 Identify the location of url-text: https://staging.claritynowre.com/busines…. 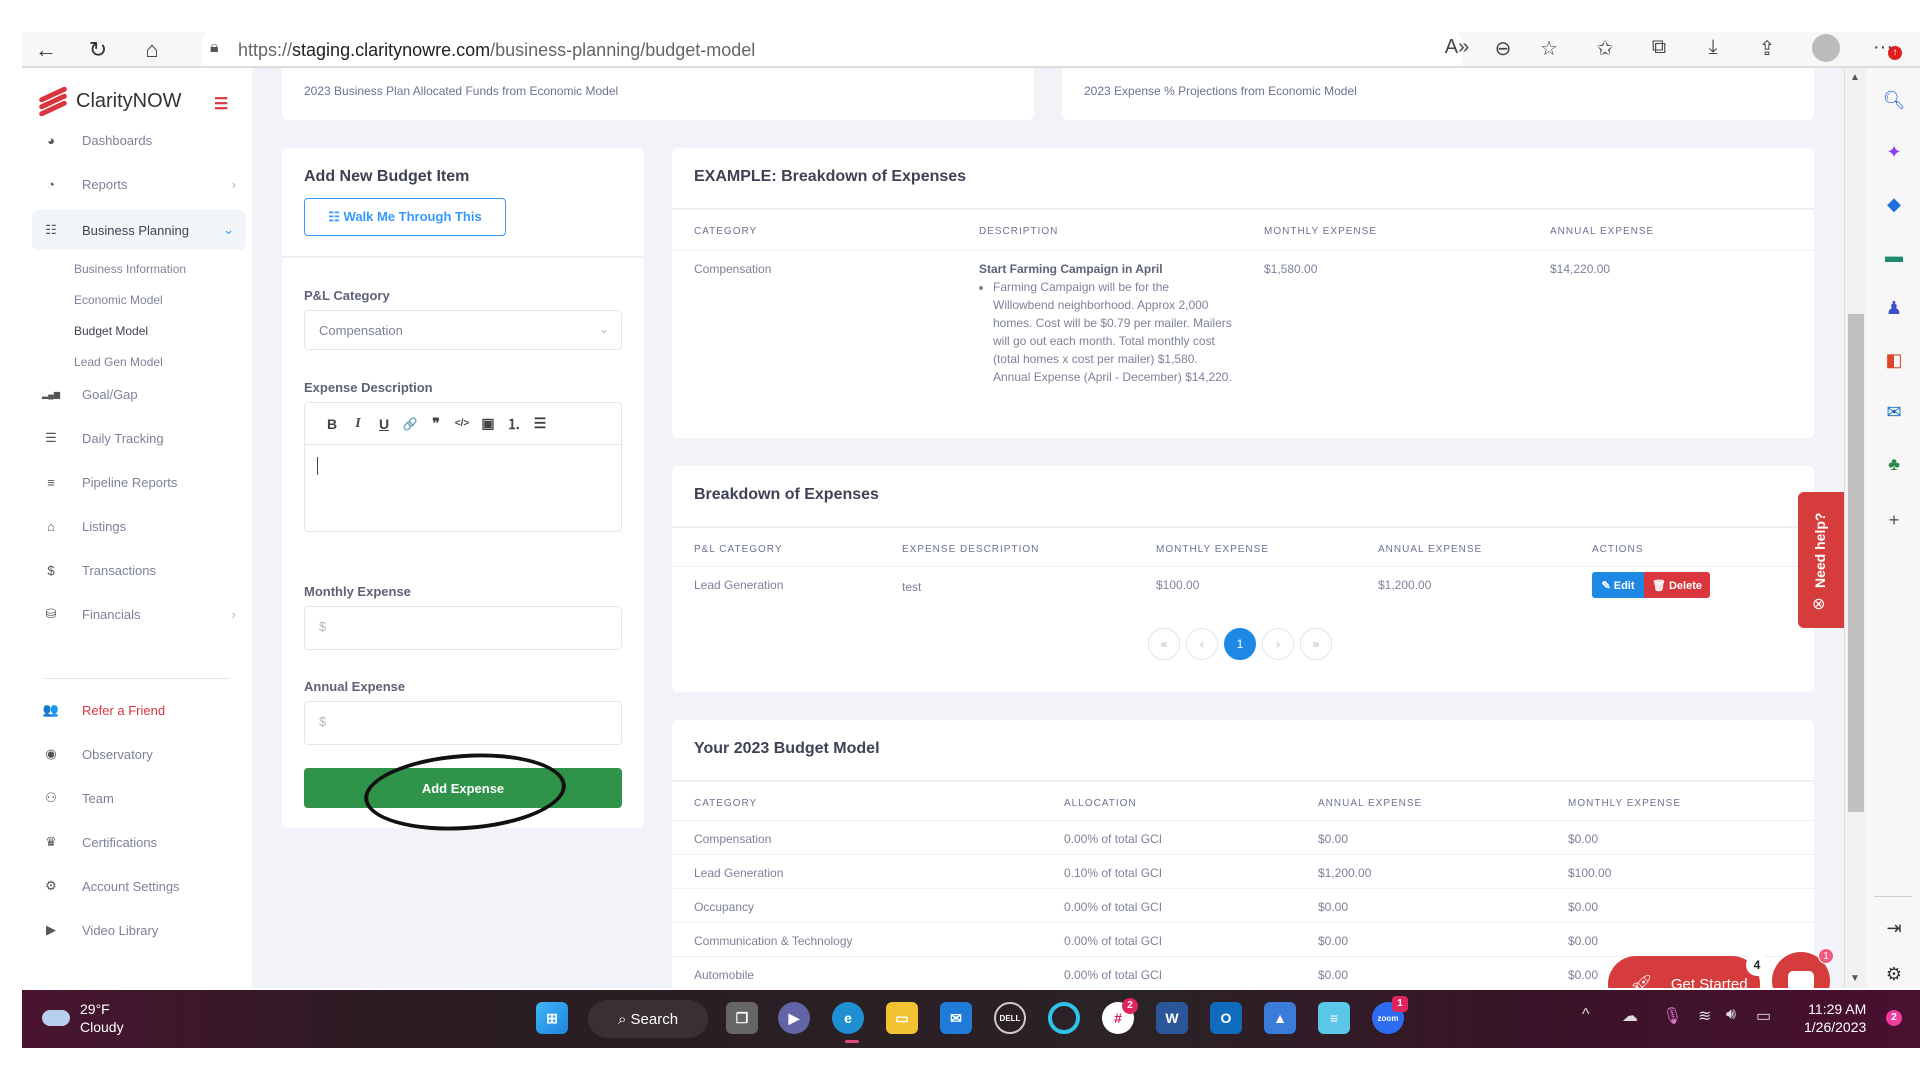
(496, 50).